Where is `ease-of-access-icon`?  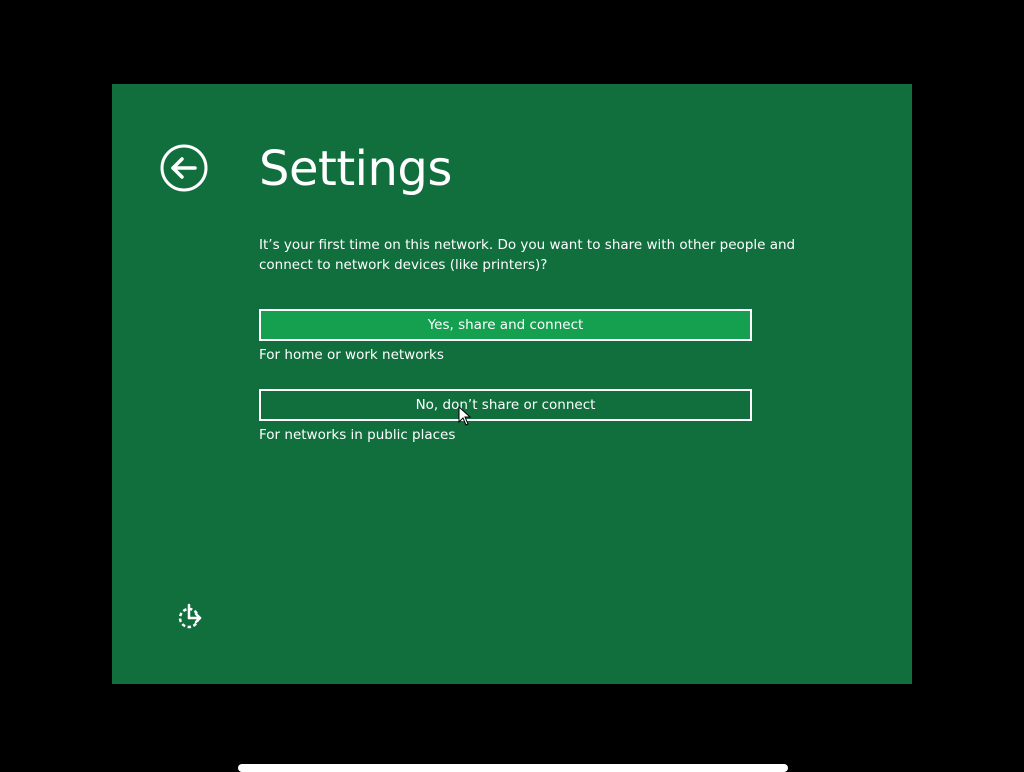
ease-of-access-icon is located at coordinates (190, 616).